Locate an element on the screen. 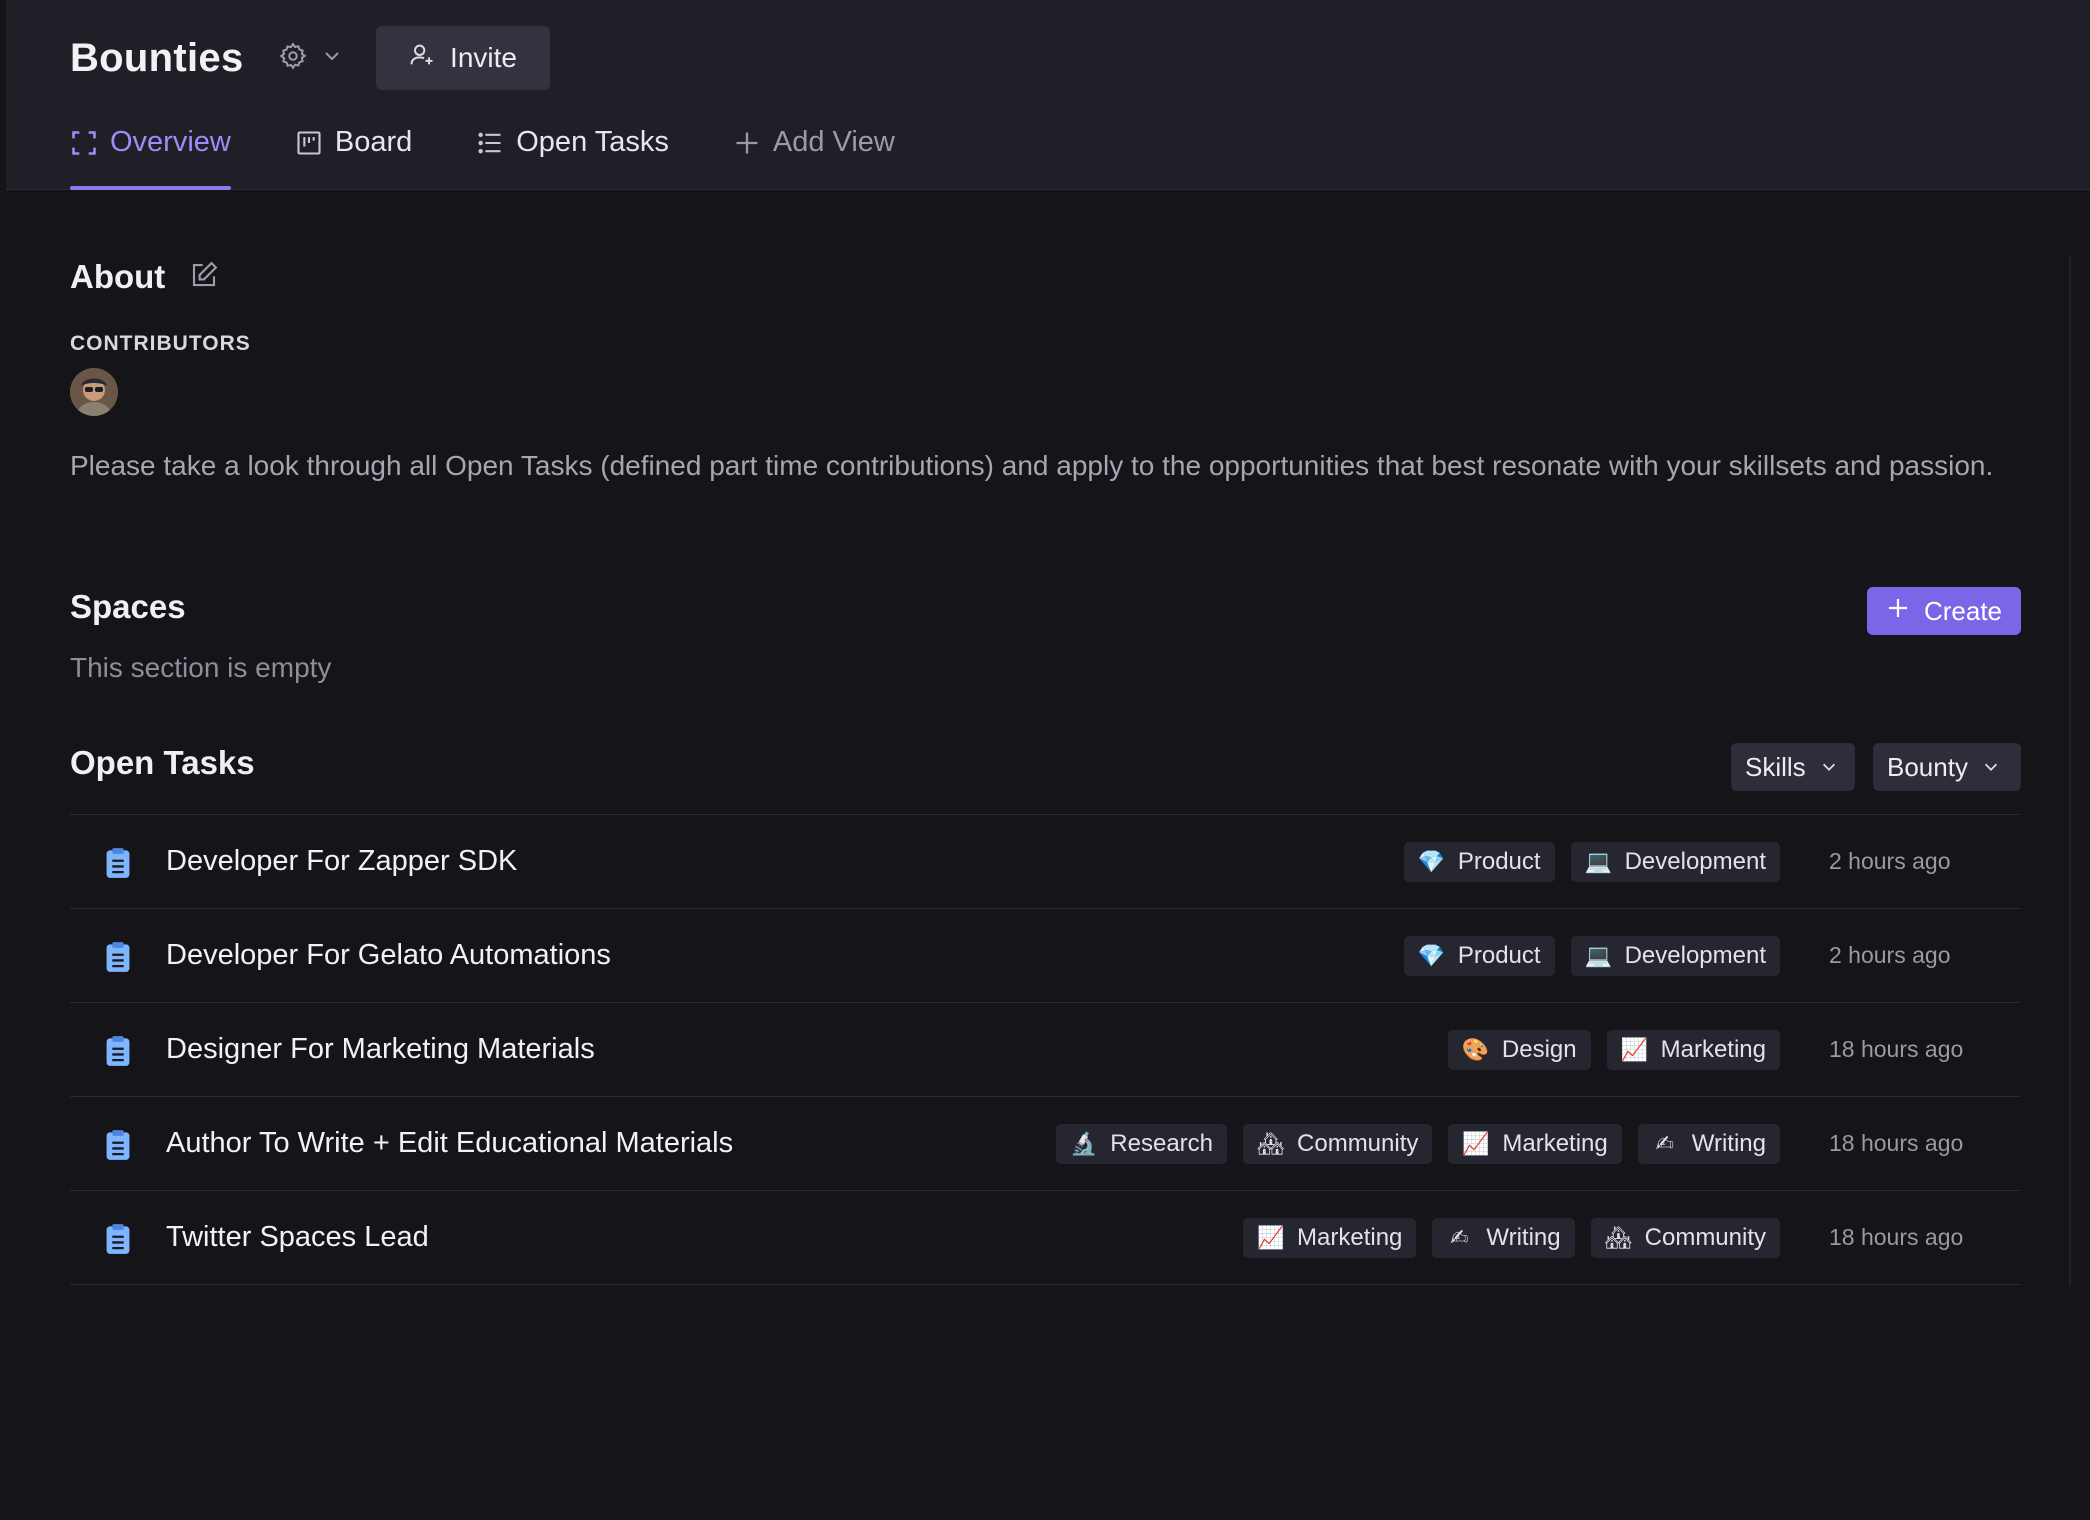 This screenshot has height=1520, width=2090. tab-label: Add View is located at coordinates (833, 142).